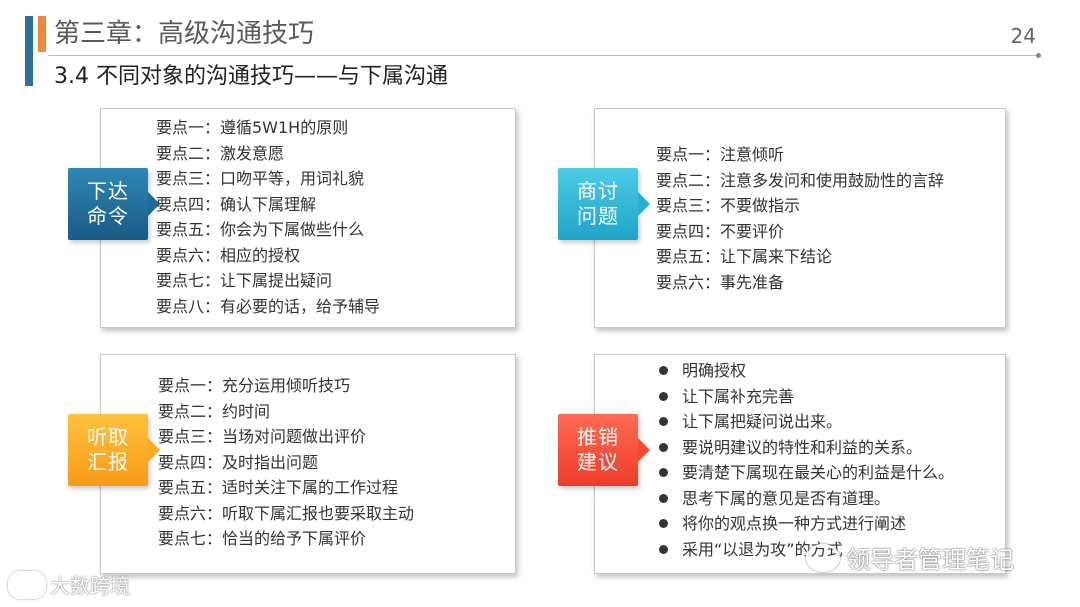 This screenshot has height=607, width=1080. What do you see at coordinates (805, 397) in the screenshot?
I see `list-item: 让下属补充完善` at bounding box center [805, 397].